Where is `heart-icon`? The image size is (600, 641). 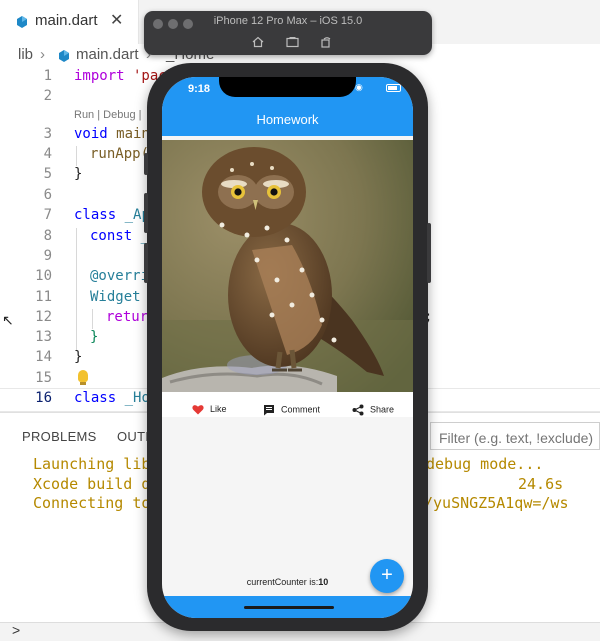 heart-icon is located at coordinates (198, 410).